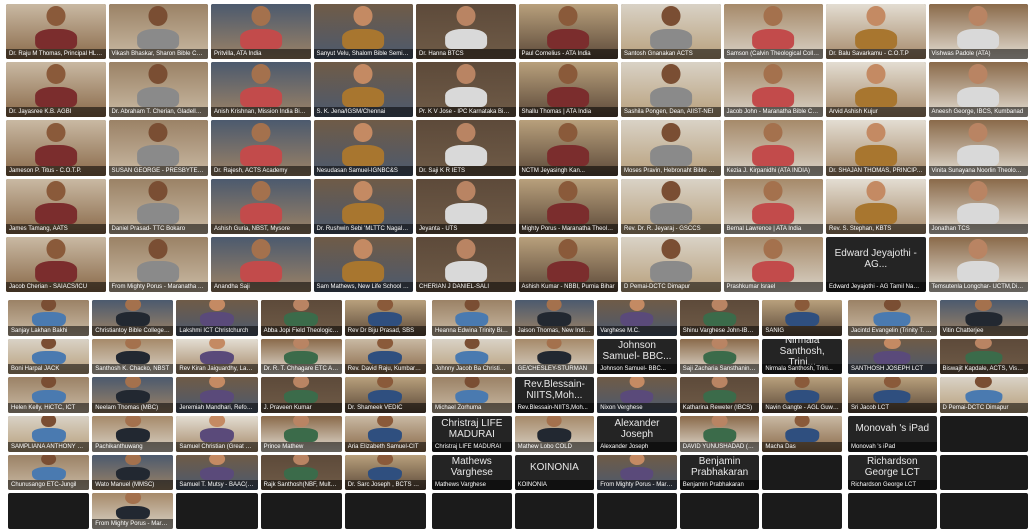 This screenshot has width=1034, height=531. Describe the element at coordinates (472, 472) in the screenshot. I see `participant-tile: Mathews Varghese Mathews Varghese` at that location.